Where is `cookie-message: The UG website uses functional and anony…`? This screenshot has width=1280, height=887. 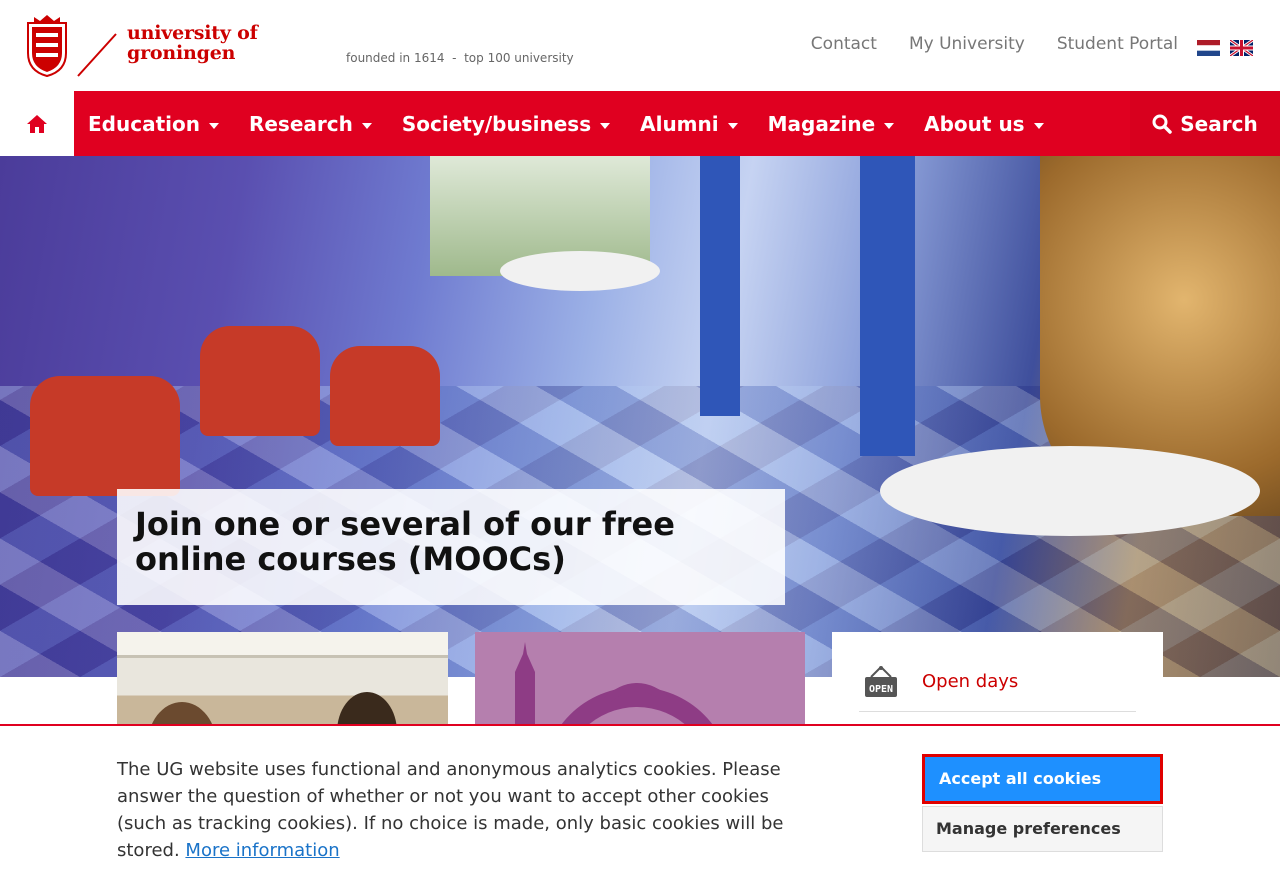
cookie-message: The UG website uses functional and anony… is located at coordinates (467, 810).